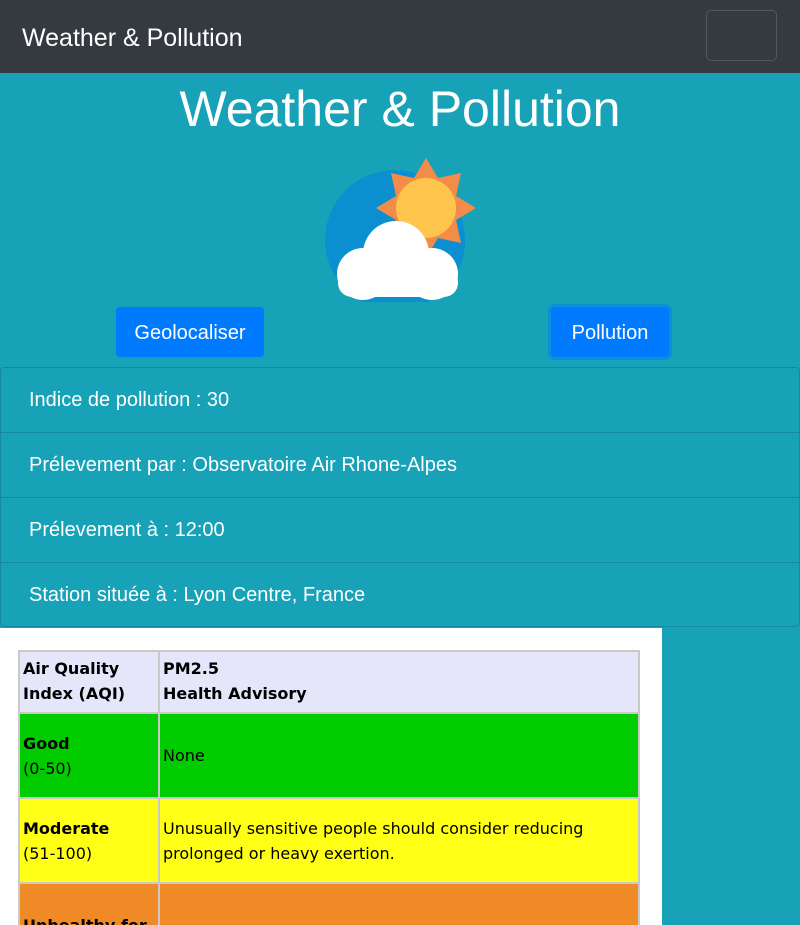 This screenshot has width=800, height=925. What do you see at coordinates (235, 693) in the screenshot?
I see `advisory-header-line2: Health Advisory` at bounding box center [235, 693].